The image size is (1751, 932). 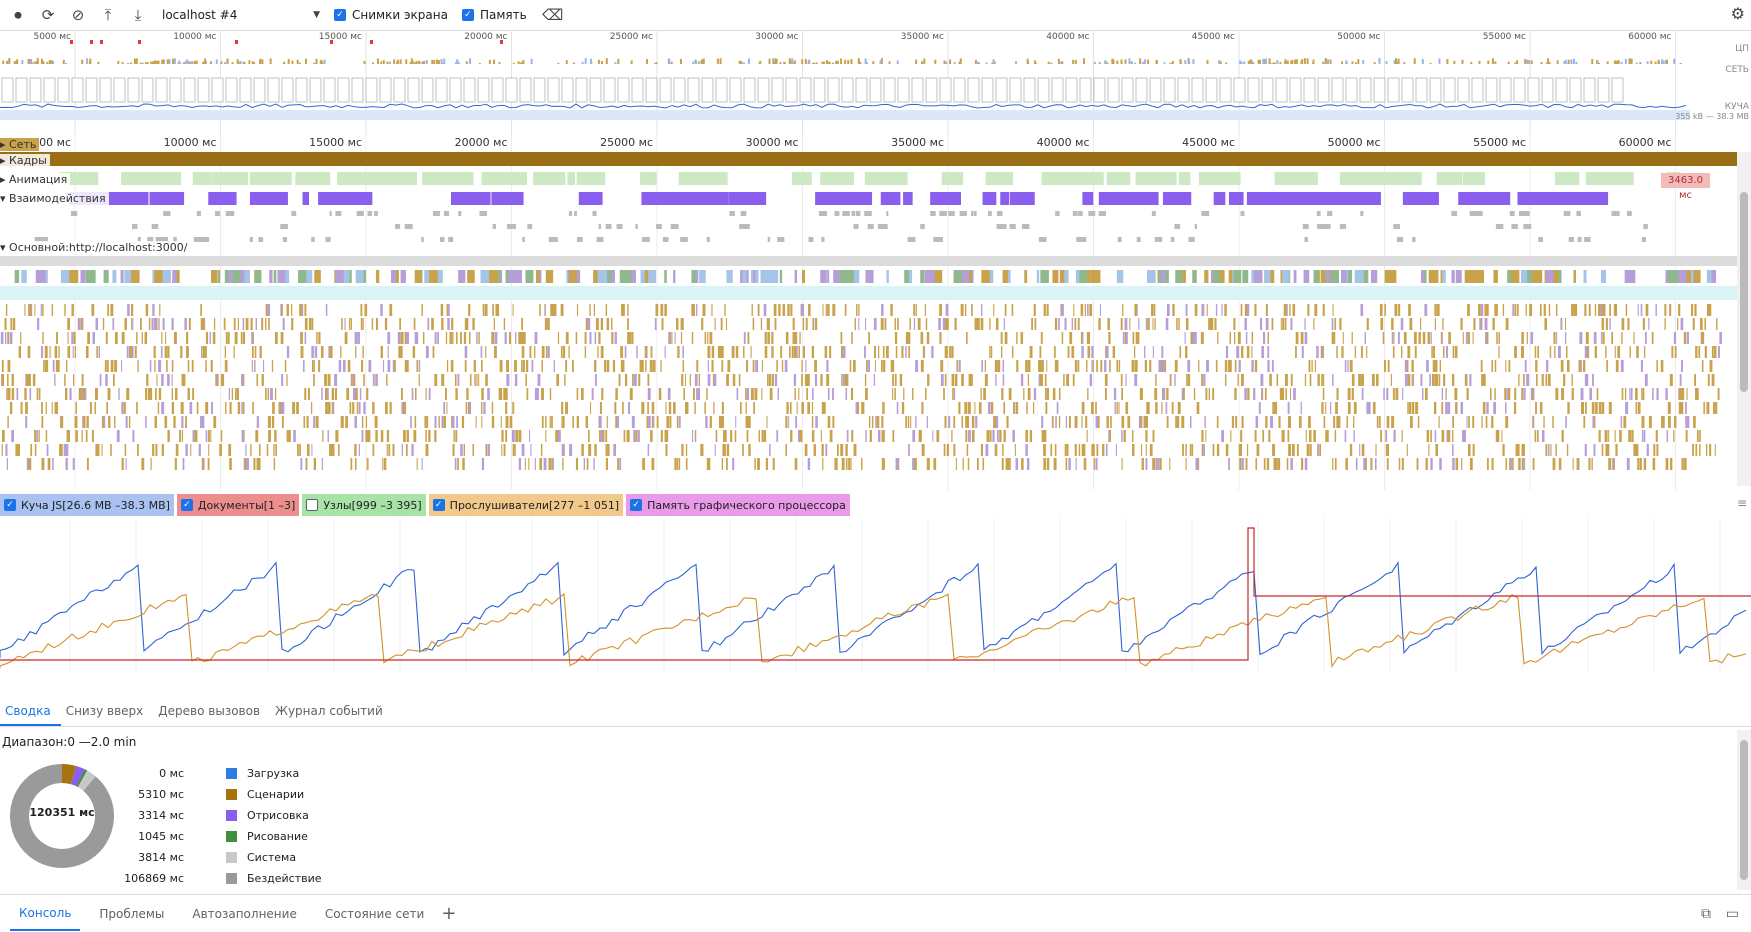 I want to click on track-frames: ▸ Кадры, so click(x=25, y=160).